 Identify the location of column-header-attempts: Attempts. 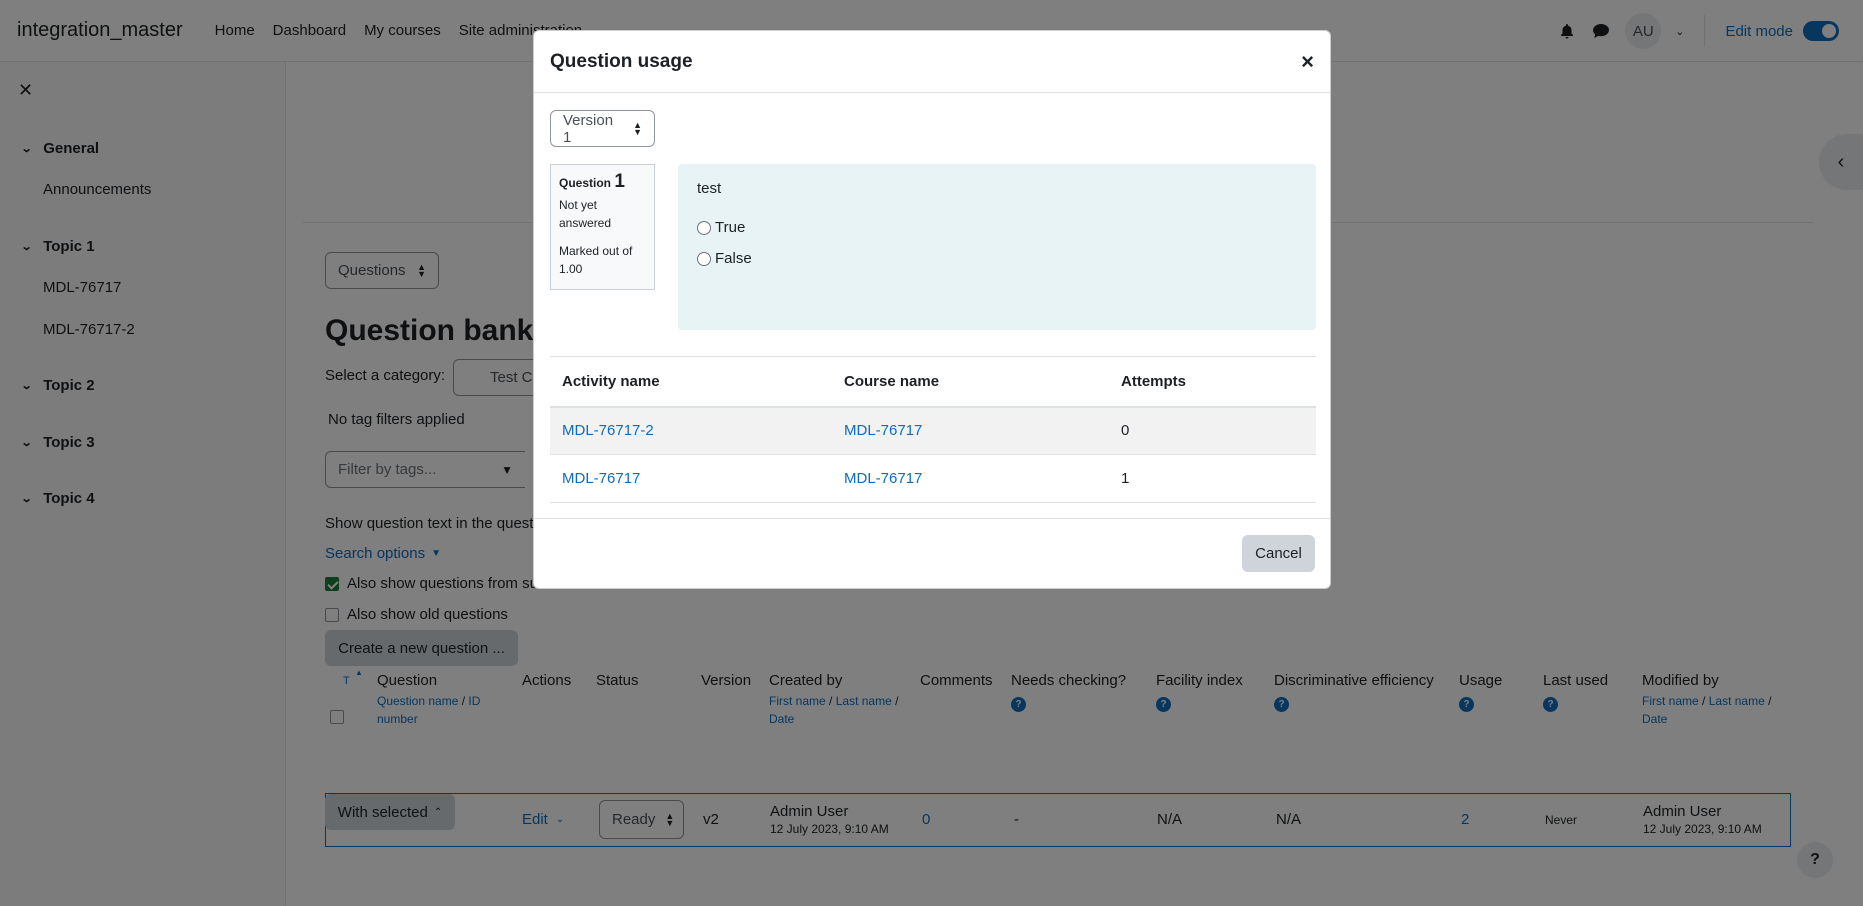
(1212, 382).